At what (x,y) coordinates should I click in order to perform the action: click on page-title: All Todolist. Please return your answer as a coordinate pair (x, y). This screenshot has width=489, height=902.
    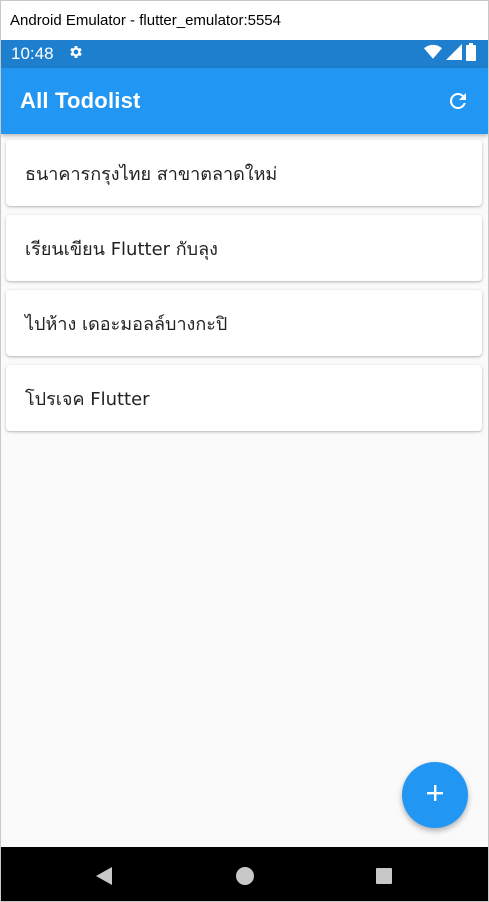
    Looking at the image, I should click on (80, 100).